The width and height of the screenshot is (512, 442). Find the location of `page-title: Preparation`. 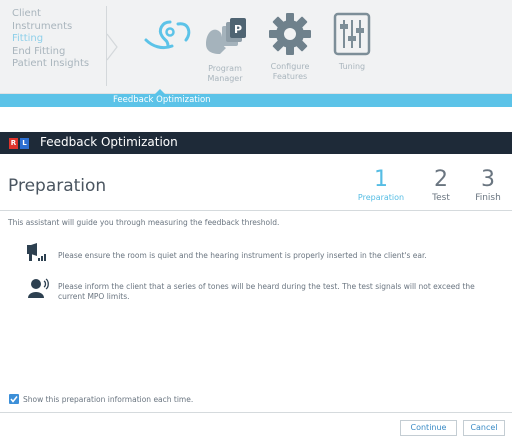

page-title: Preparation is located at coordinates (57, 186).